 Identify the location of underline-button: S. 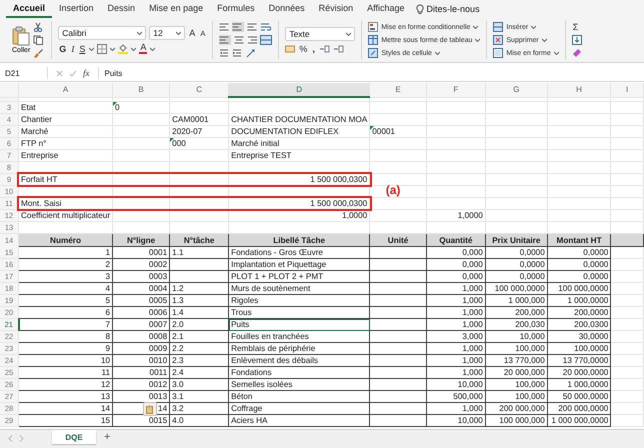
(82, 49).